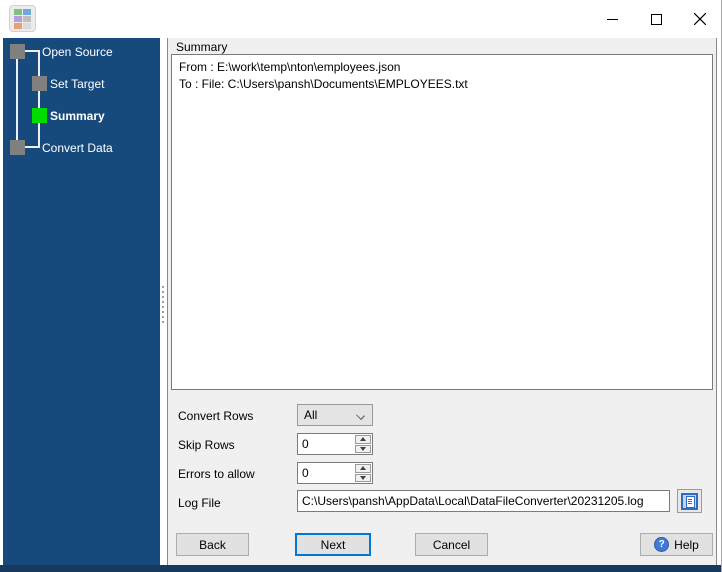 The height and width of the screenshot is (572, 722). I want to click on window-controls, so click(655, 19).